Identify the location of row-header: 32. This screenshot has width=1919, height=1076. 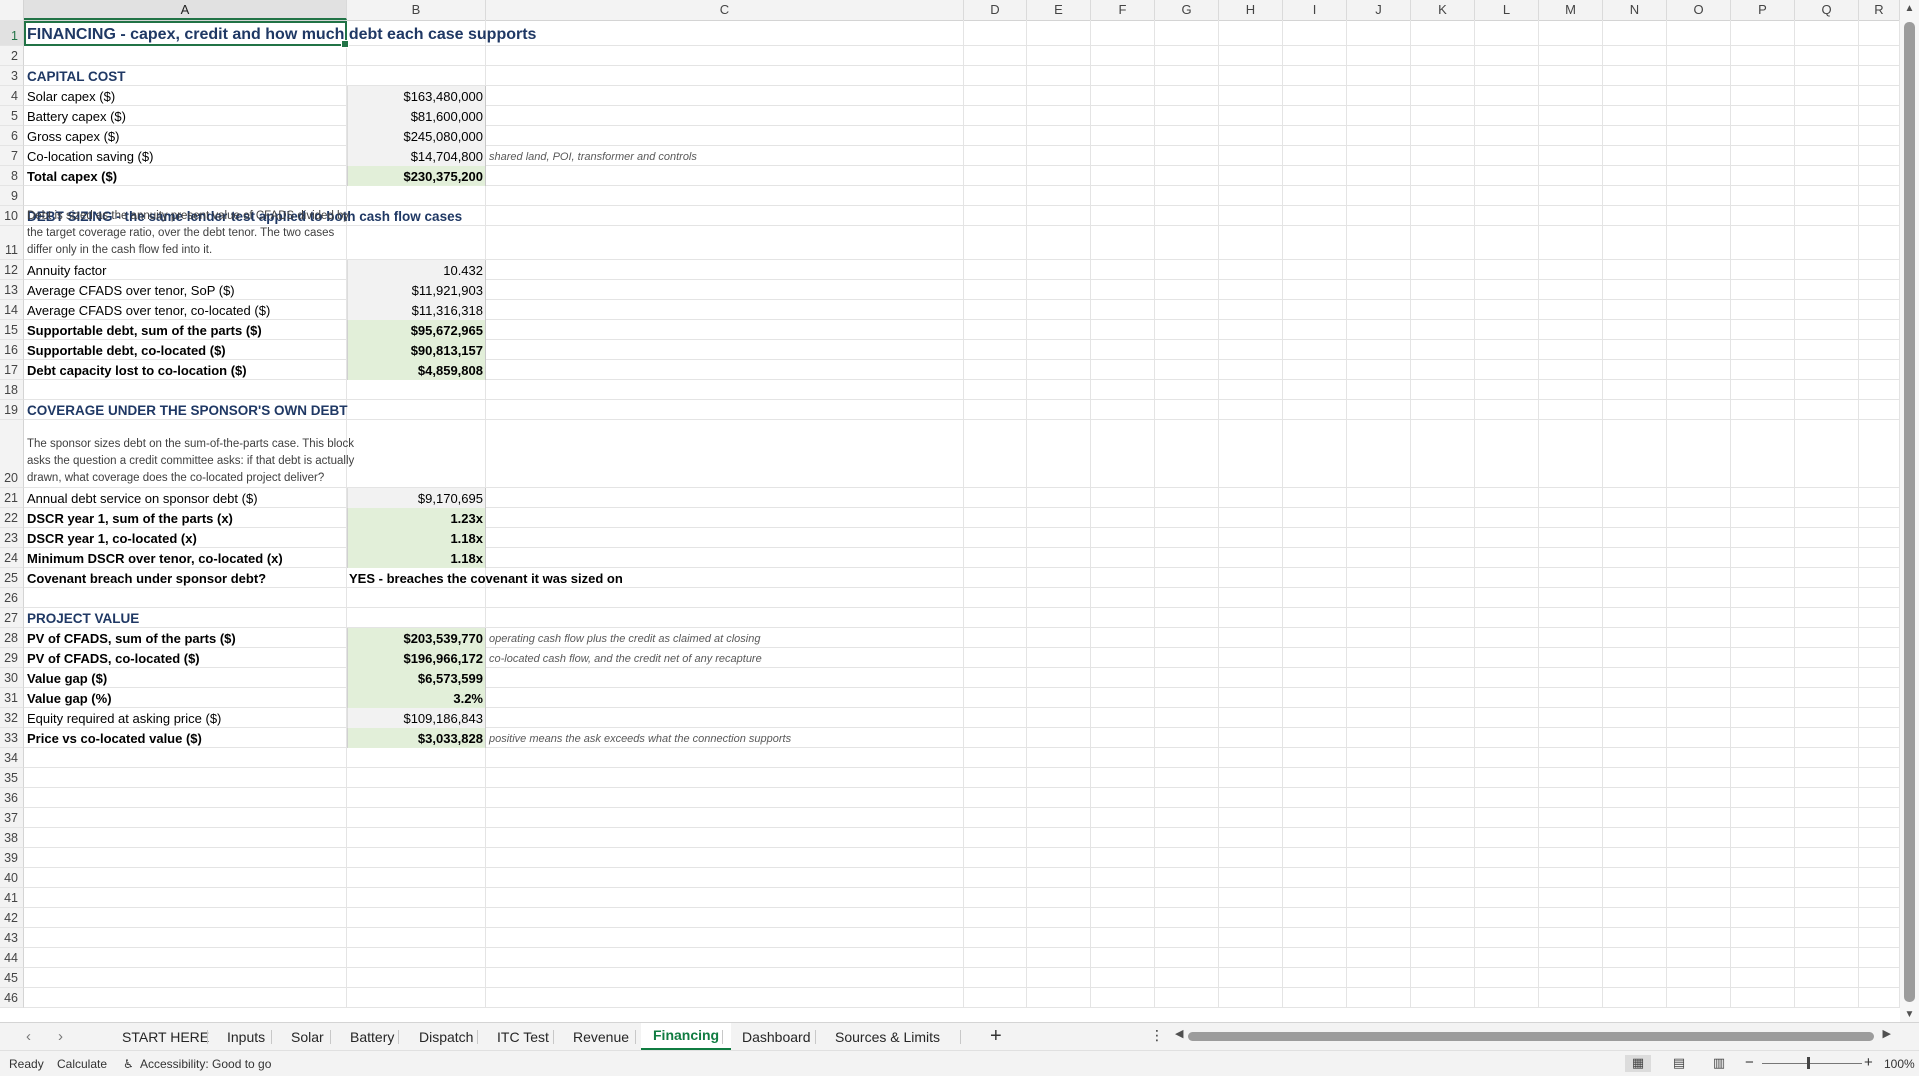
(12, 718).